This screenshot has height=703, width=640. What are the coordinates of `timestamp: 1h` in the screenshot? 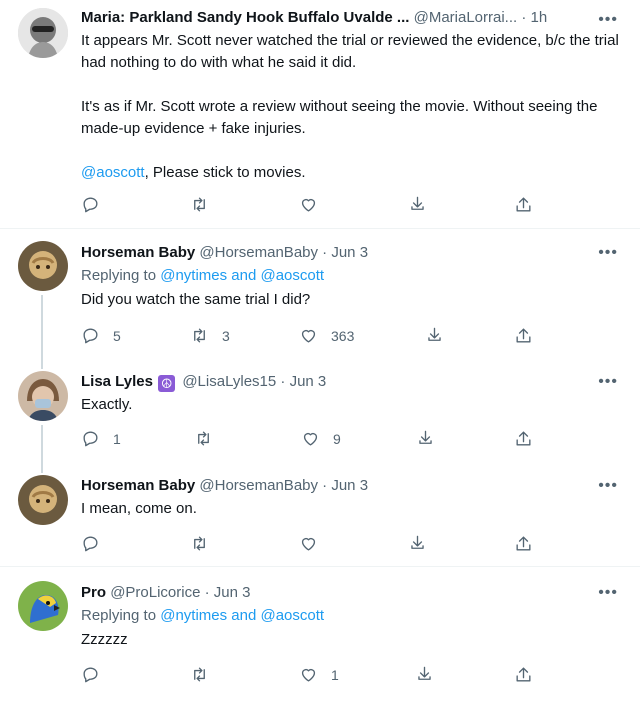 It's located at (539, 17).